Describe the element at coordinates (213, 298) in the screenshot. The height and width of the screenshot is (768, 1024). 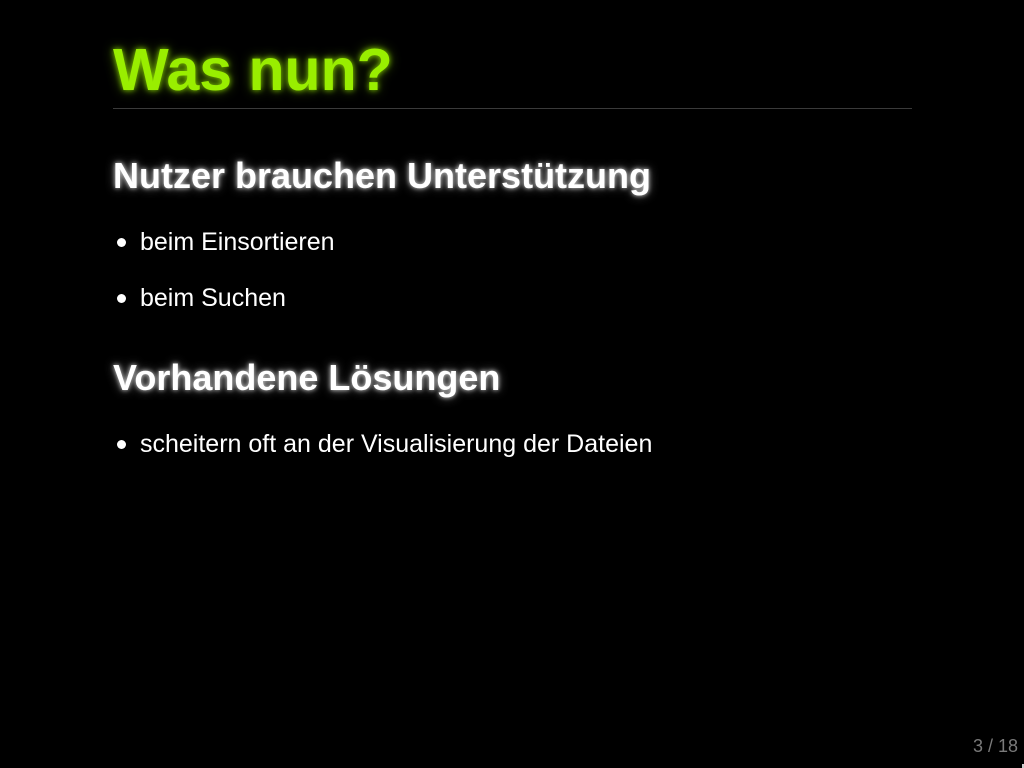
I see `bullet-text: beim Suchen` at that location.